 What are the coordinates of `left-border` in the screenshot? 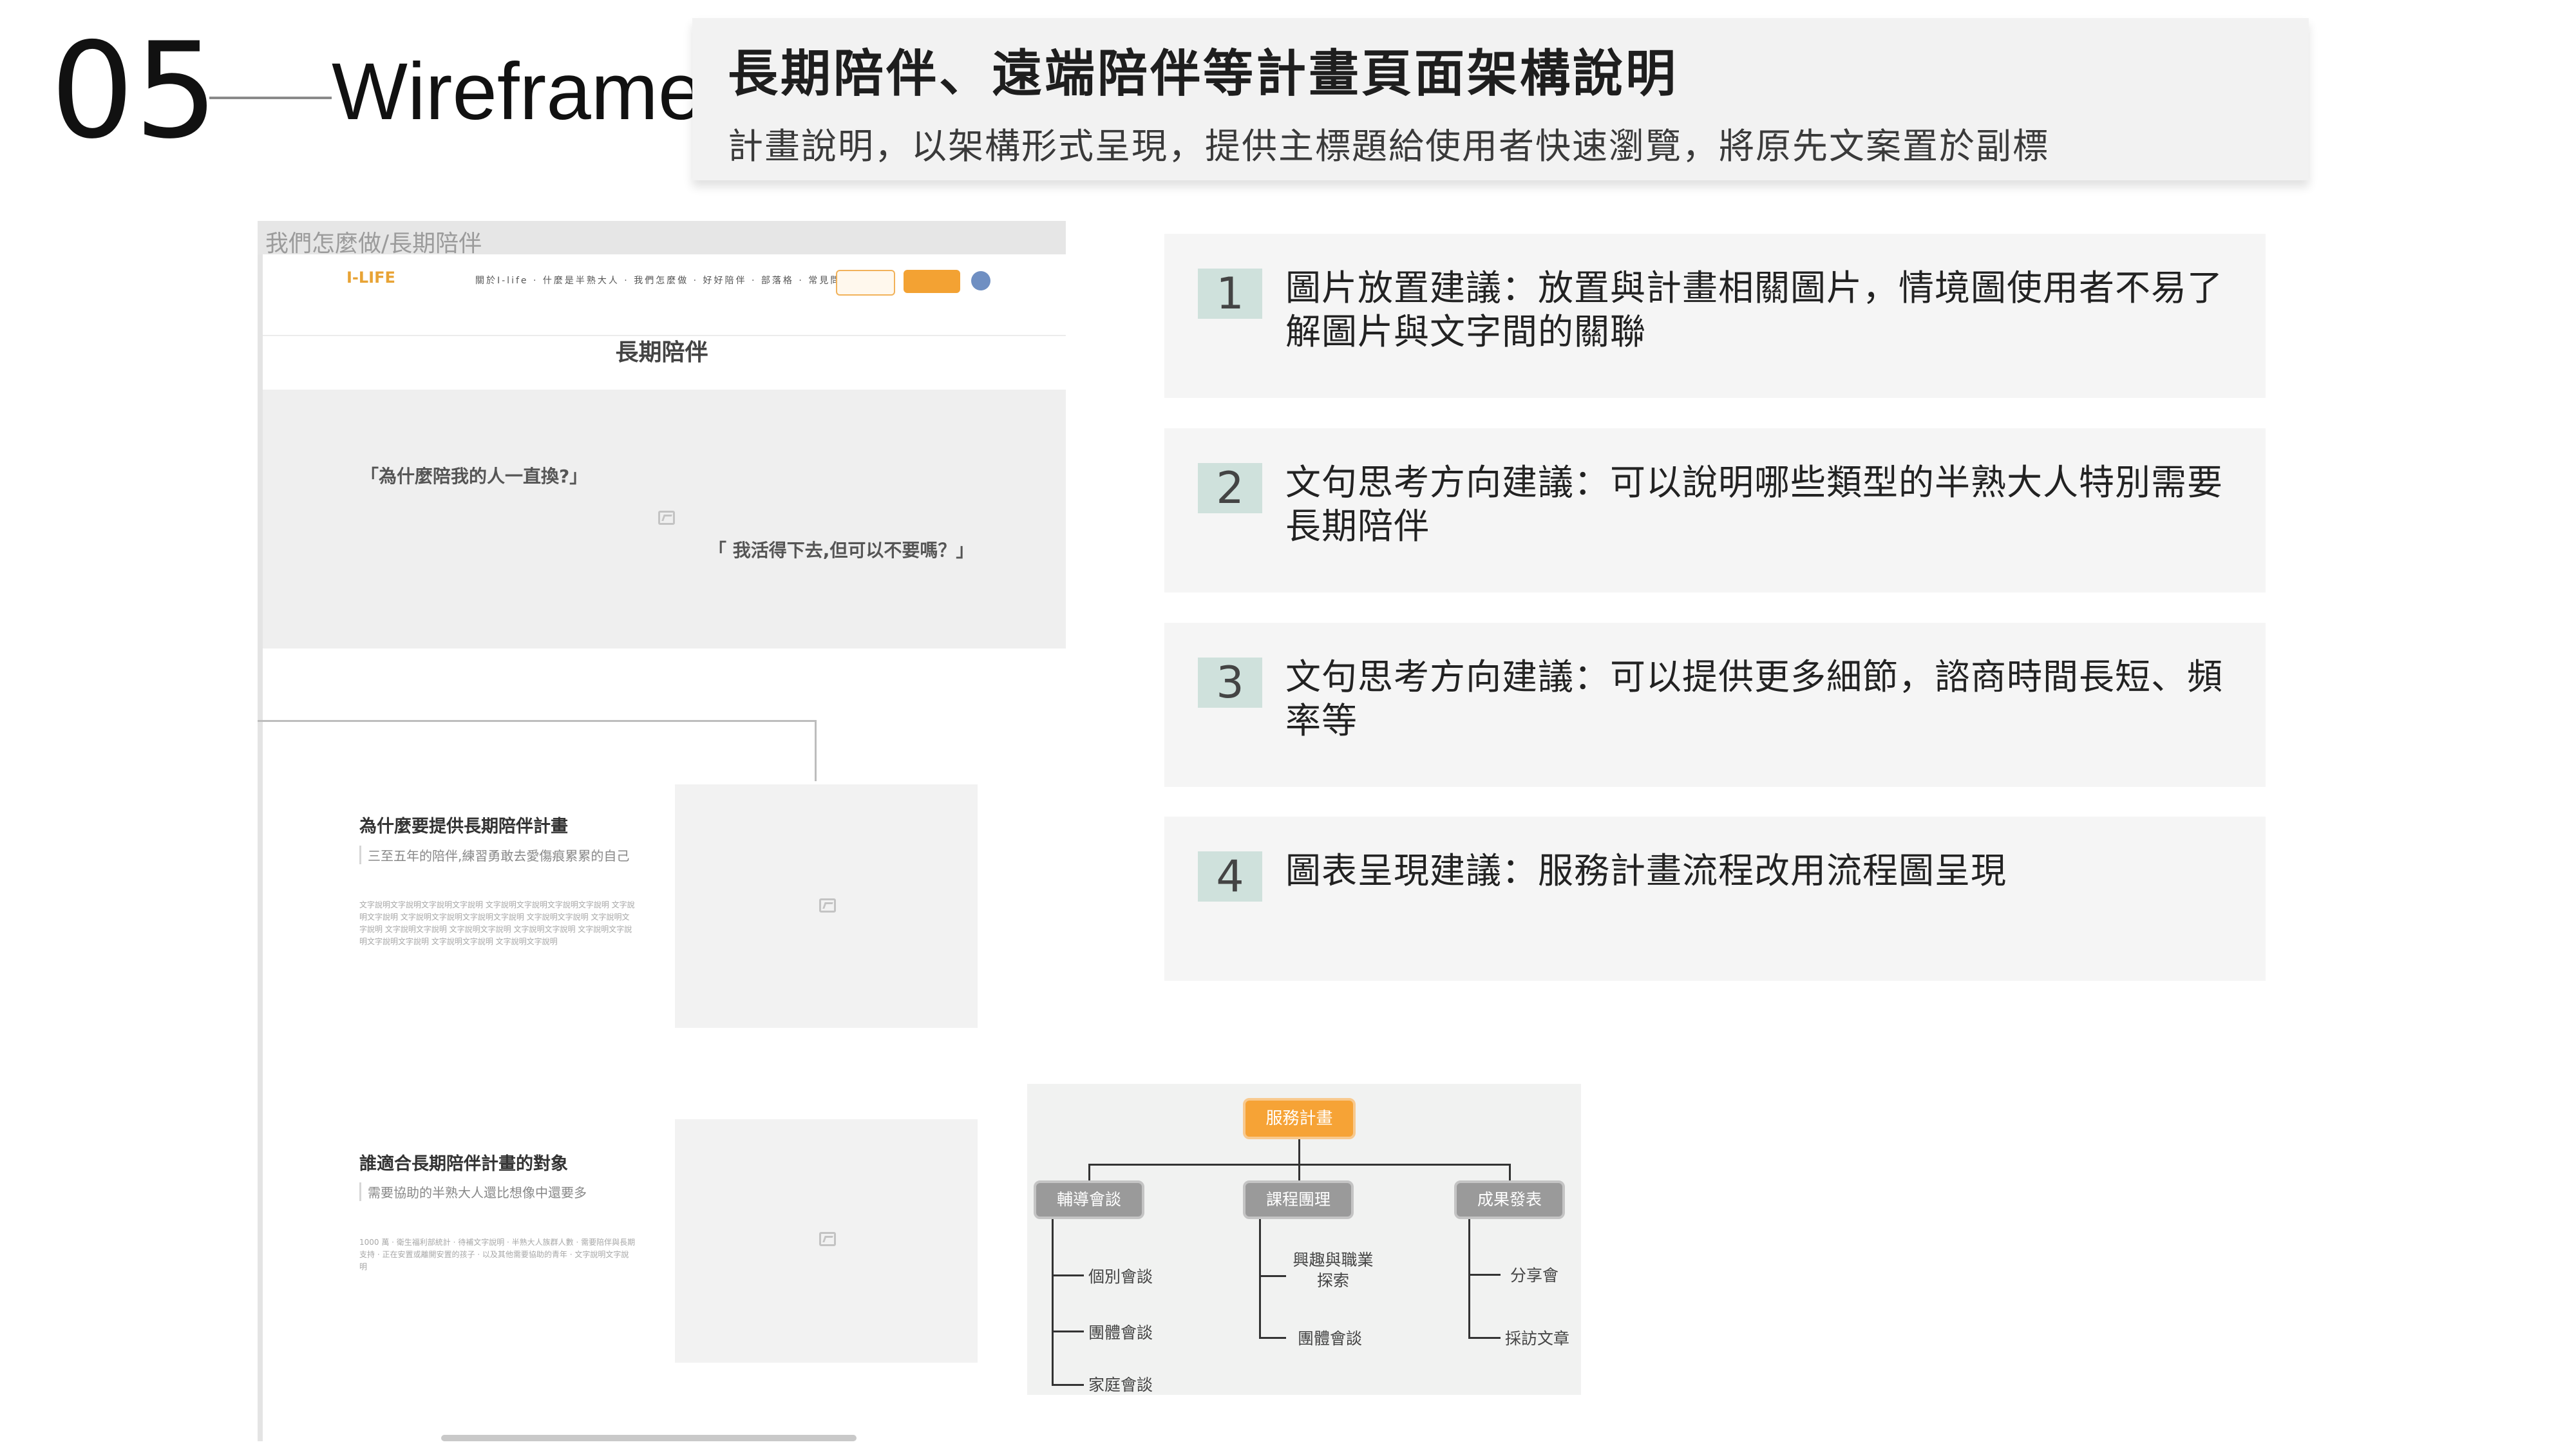 It's located at (261, 847).